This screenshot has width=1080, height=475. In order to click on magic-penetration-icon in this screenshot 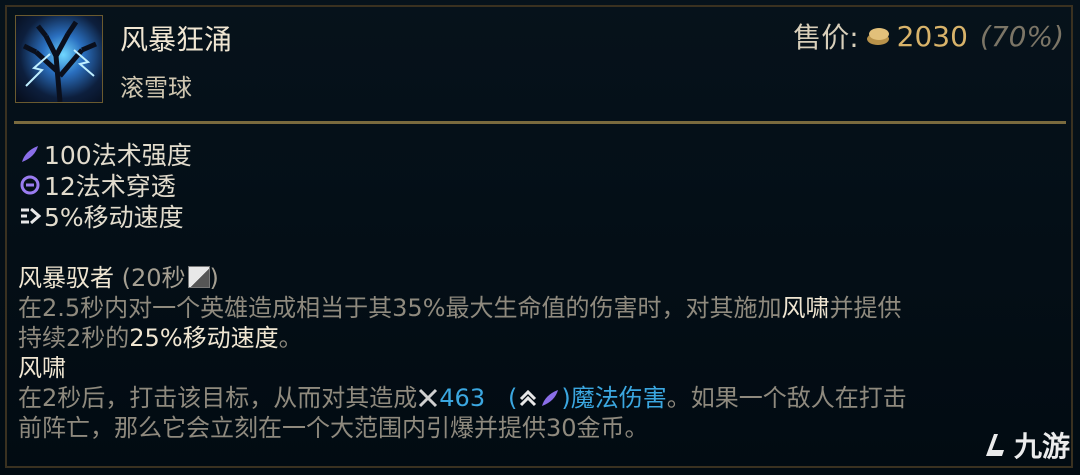, I will do `click(30, 185)`.